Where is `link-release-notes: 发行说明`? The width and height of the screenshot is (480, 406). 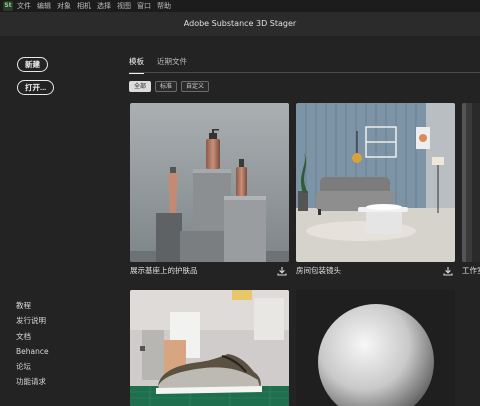 link-release-notes: 发行说明 is located at coordinates (32, 320).